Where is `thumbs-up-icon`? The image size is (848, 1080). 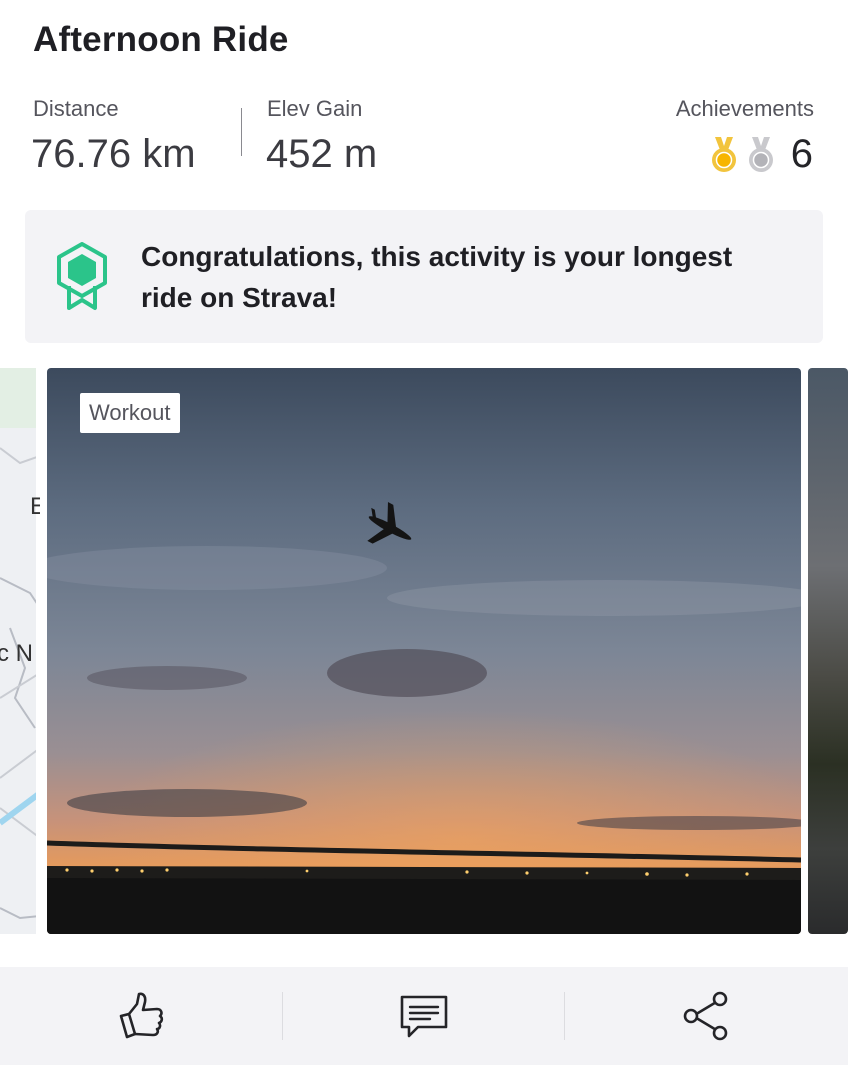
thumbs-up-icon is located at coordinates (141, 1015).